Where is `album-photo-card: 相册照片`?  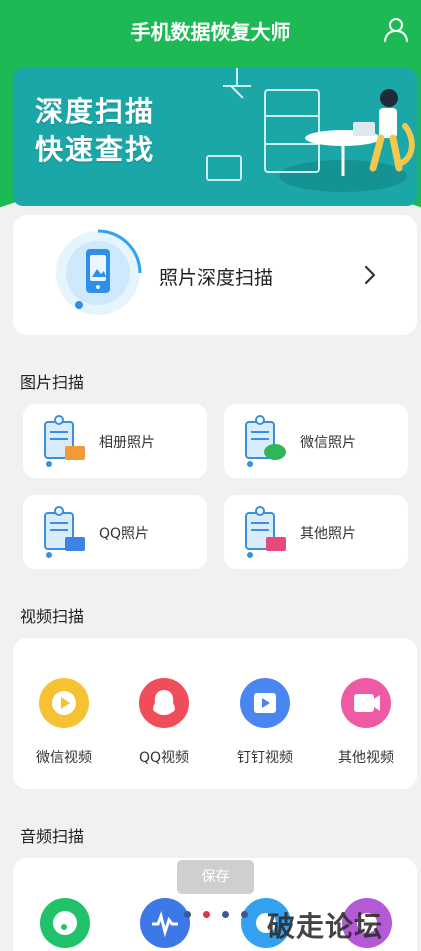
album-photo-card: 相册照片 is located at coordinates (115, 441).